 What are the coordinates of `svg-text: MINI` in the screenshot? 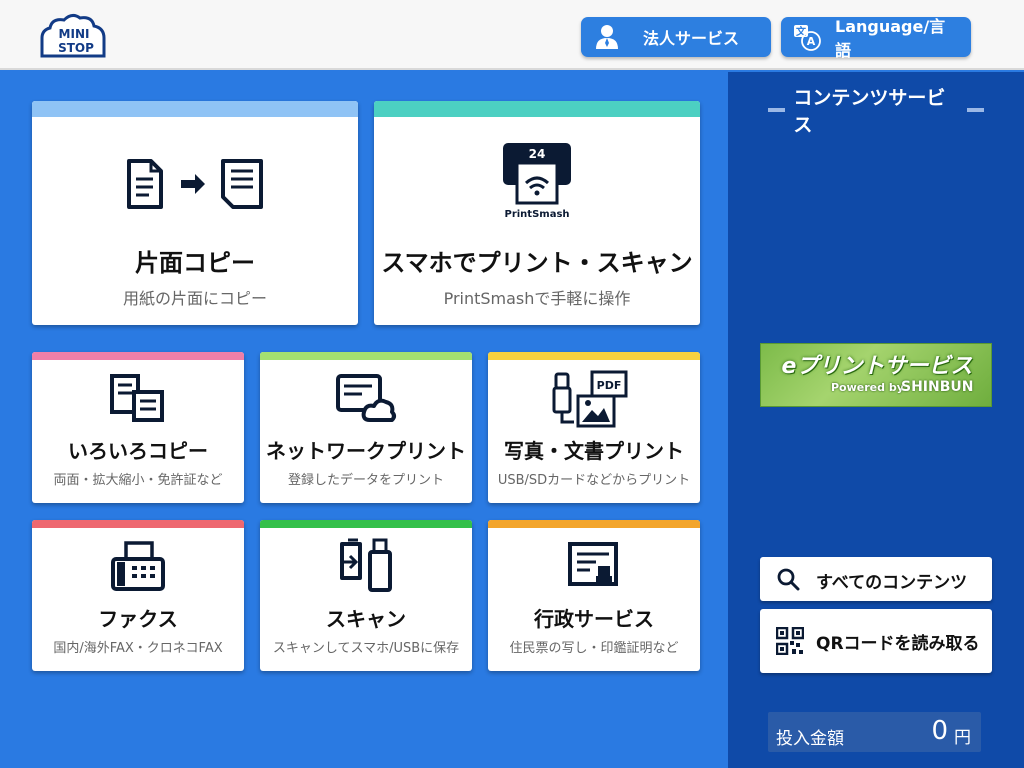 It's located at (74, 34).